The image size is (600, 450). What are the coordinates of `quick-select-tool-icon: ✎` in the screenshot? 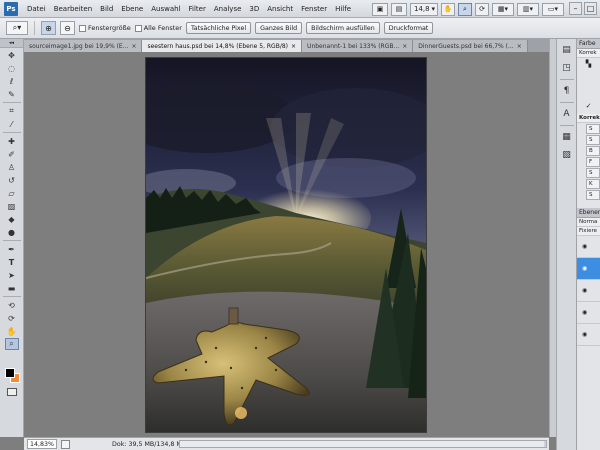 It's located at (12, 94).